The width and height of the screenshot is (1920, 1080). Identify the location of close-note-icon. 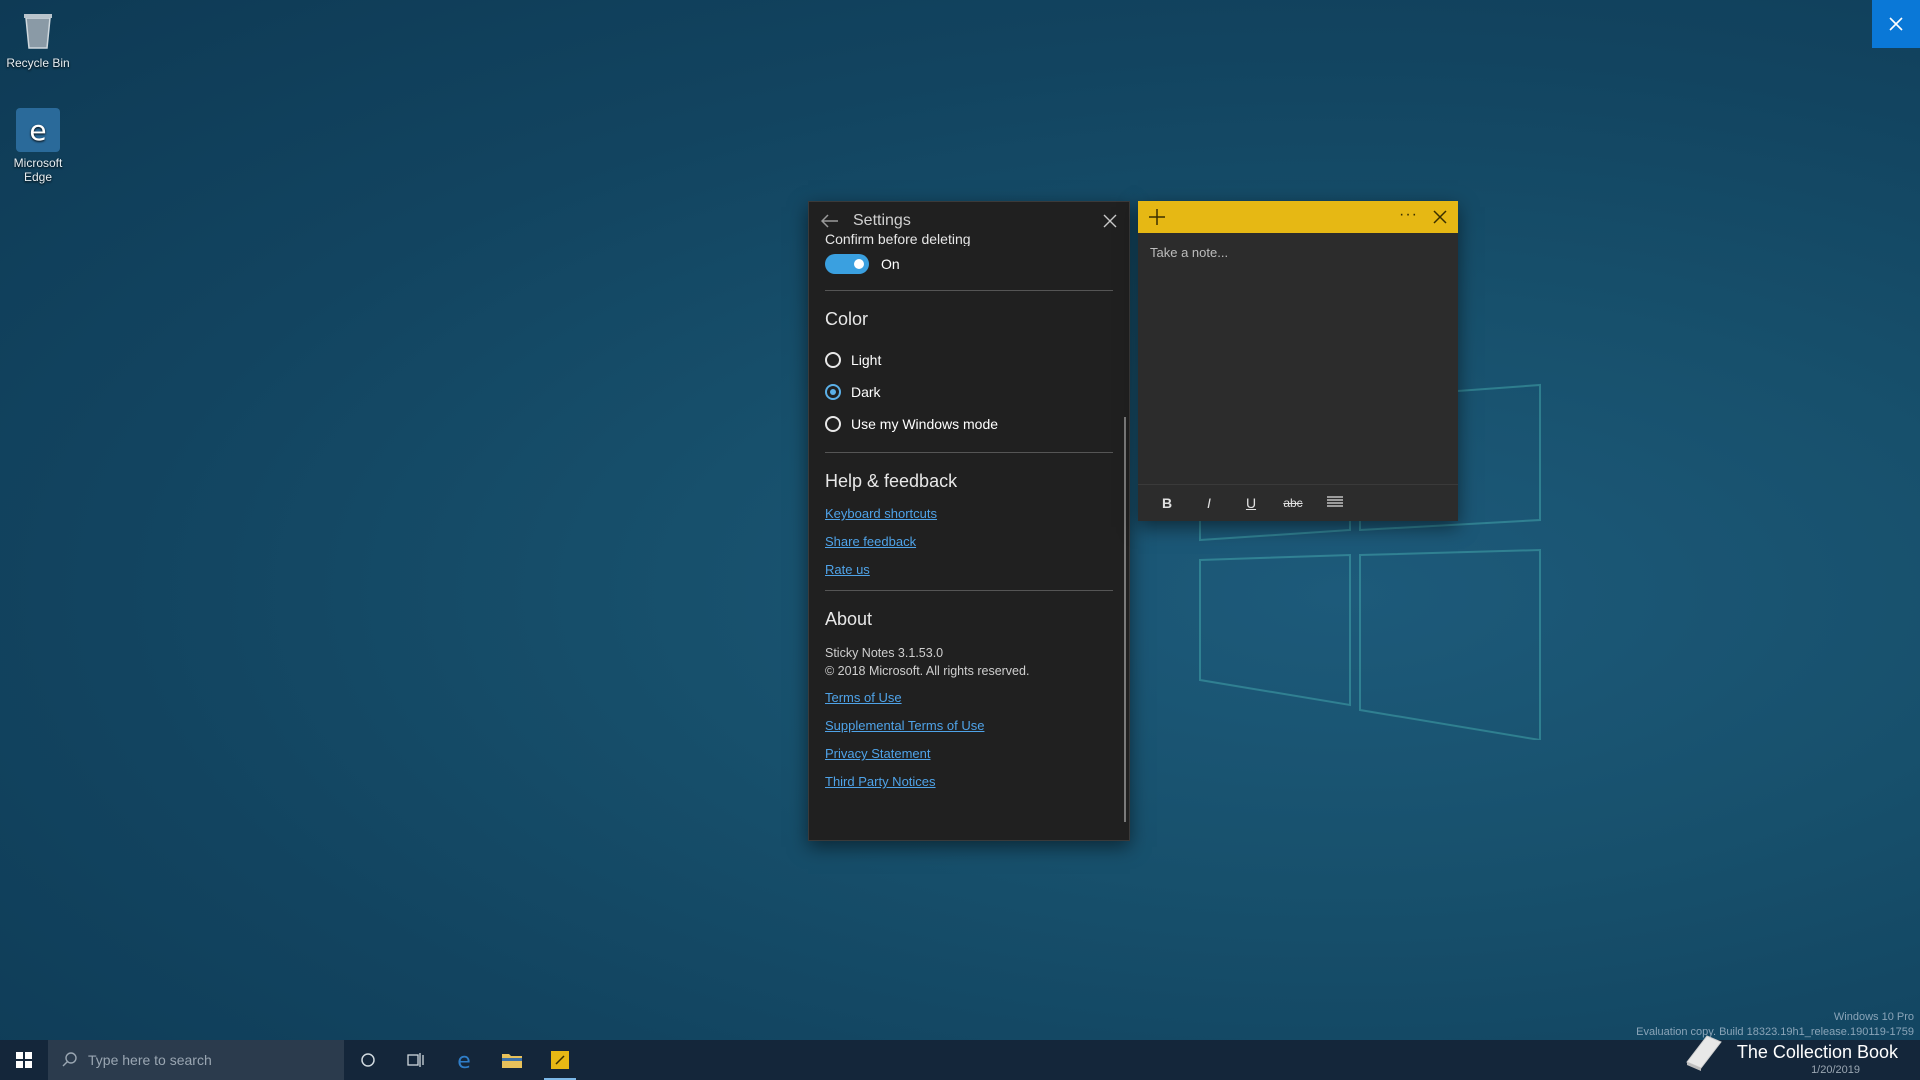
(1440, 217).